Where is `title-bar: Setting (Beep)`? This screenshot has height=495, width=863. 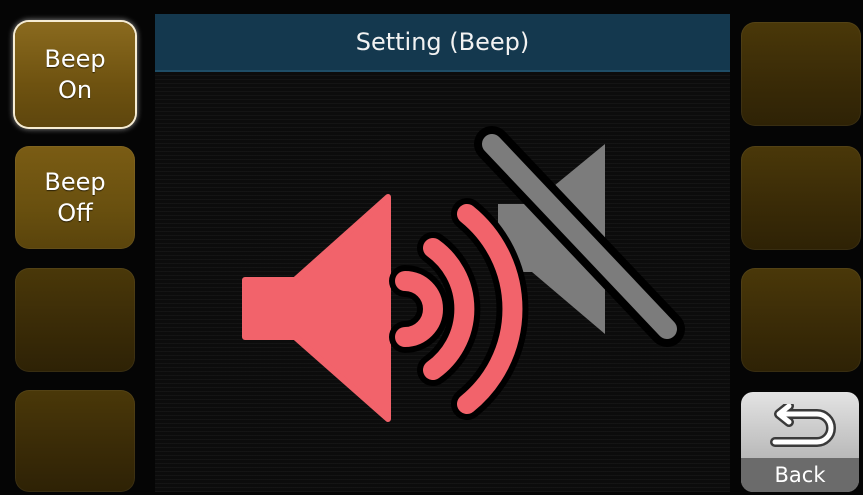 title-bar: Setting (Beep) is located at coordinates (442, 43).